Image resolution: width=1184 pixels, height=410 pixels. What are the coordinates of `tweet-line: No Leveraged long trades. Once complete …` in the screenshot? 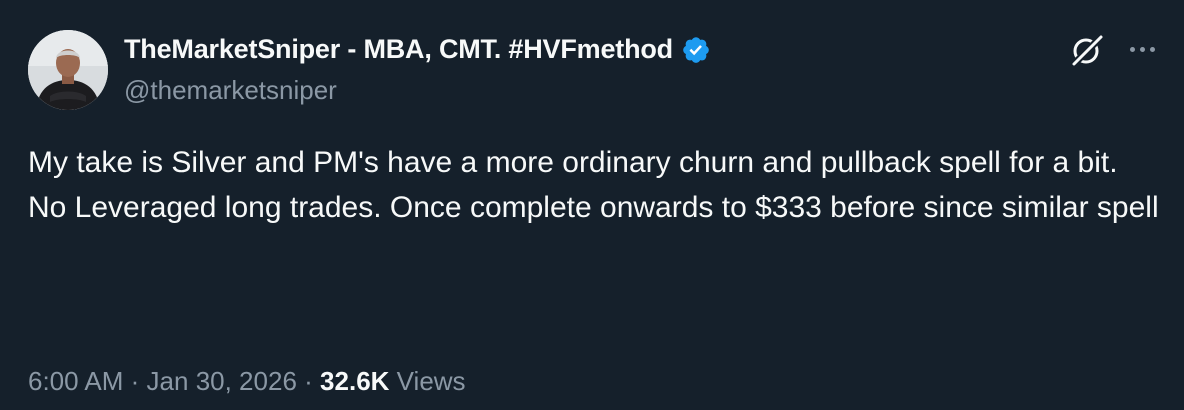 It's located at (593, 207).